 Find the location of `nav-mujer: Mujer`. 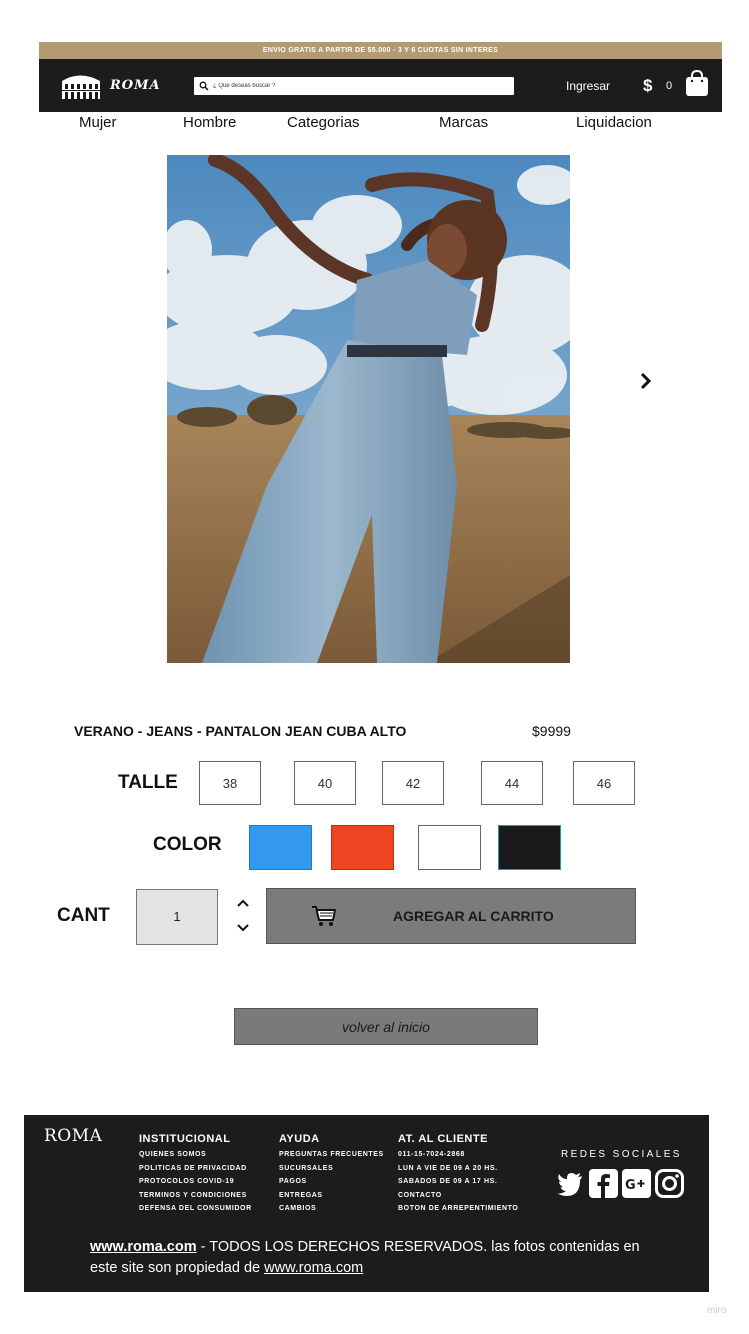

nav-mujer: Mujer is located at coordinates (98, 122).